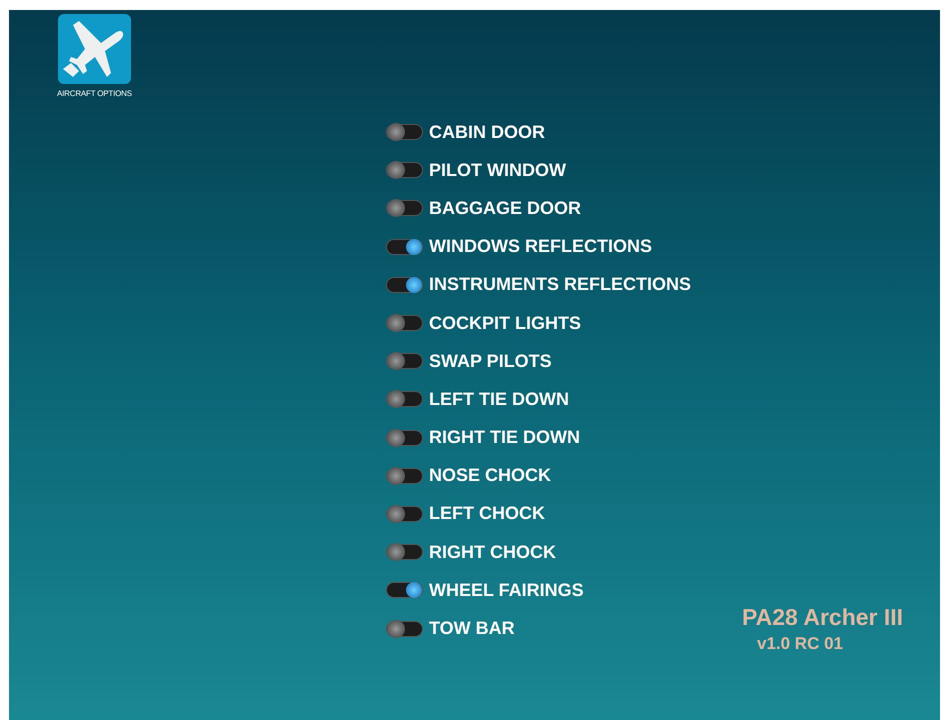  What do you see at coordinates (94, 94) in the screenshot?
I see `icon-label: AIRCRAFT OPTIONS` at bounding box center [94, 94].